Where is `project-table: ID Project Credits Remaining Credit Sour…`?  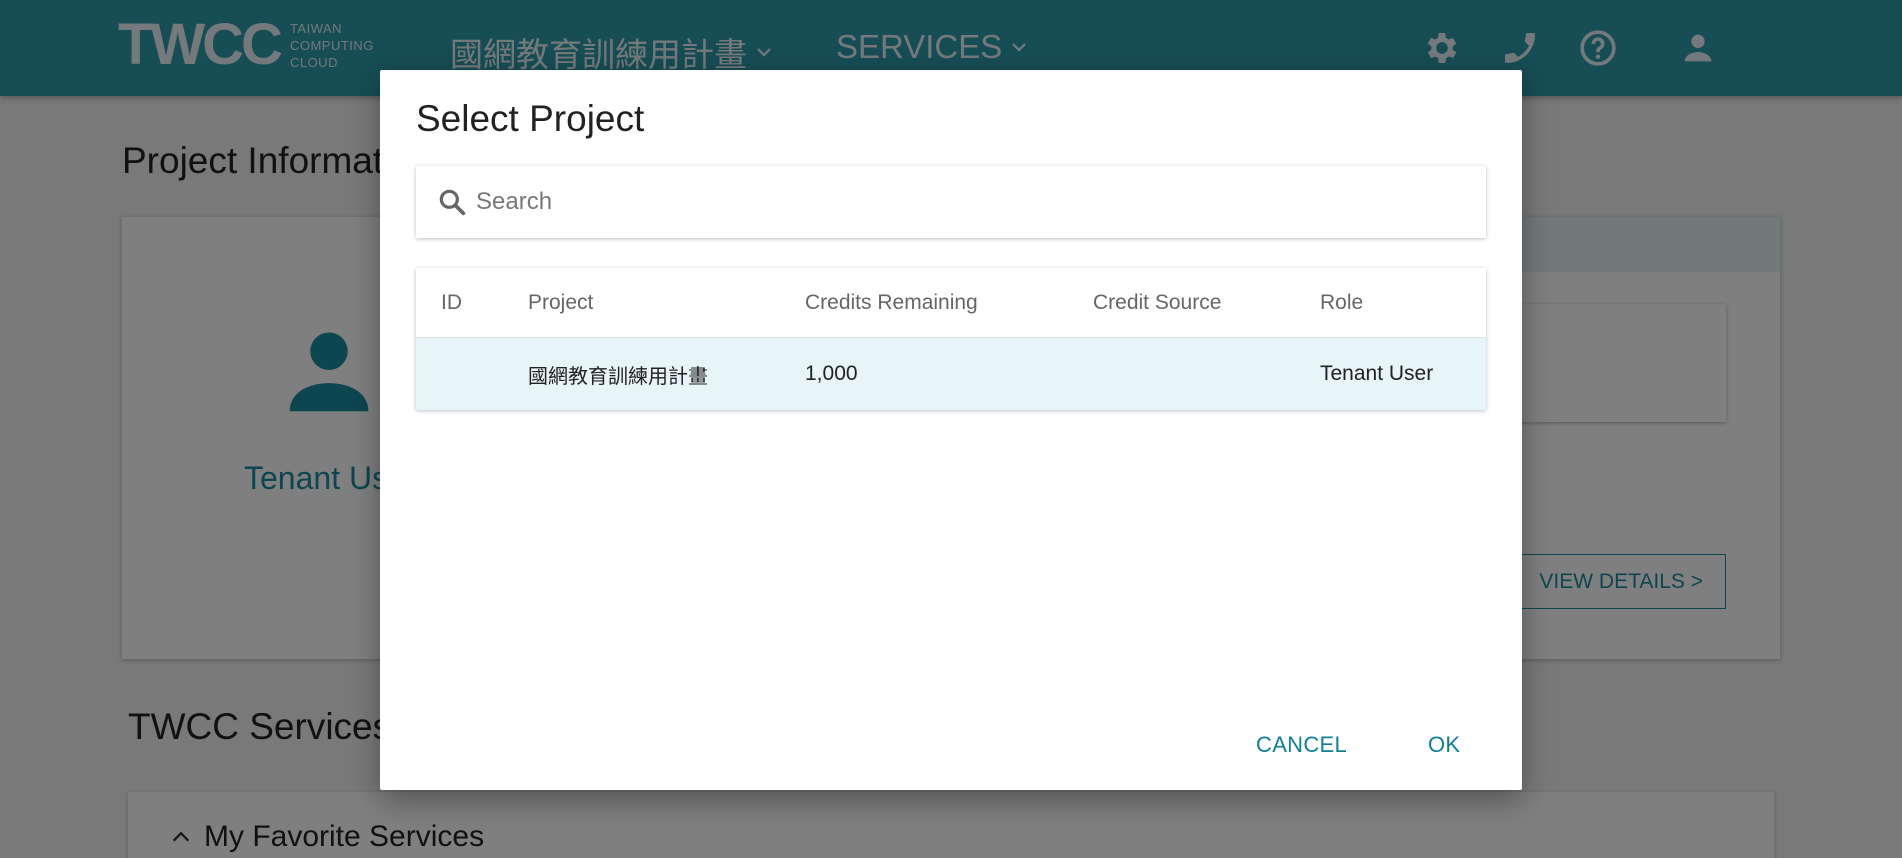
project-table: ID Project Credits Remaining Credit Sour… is located at coordinates (951, 339).